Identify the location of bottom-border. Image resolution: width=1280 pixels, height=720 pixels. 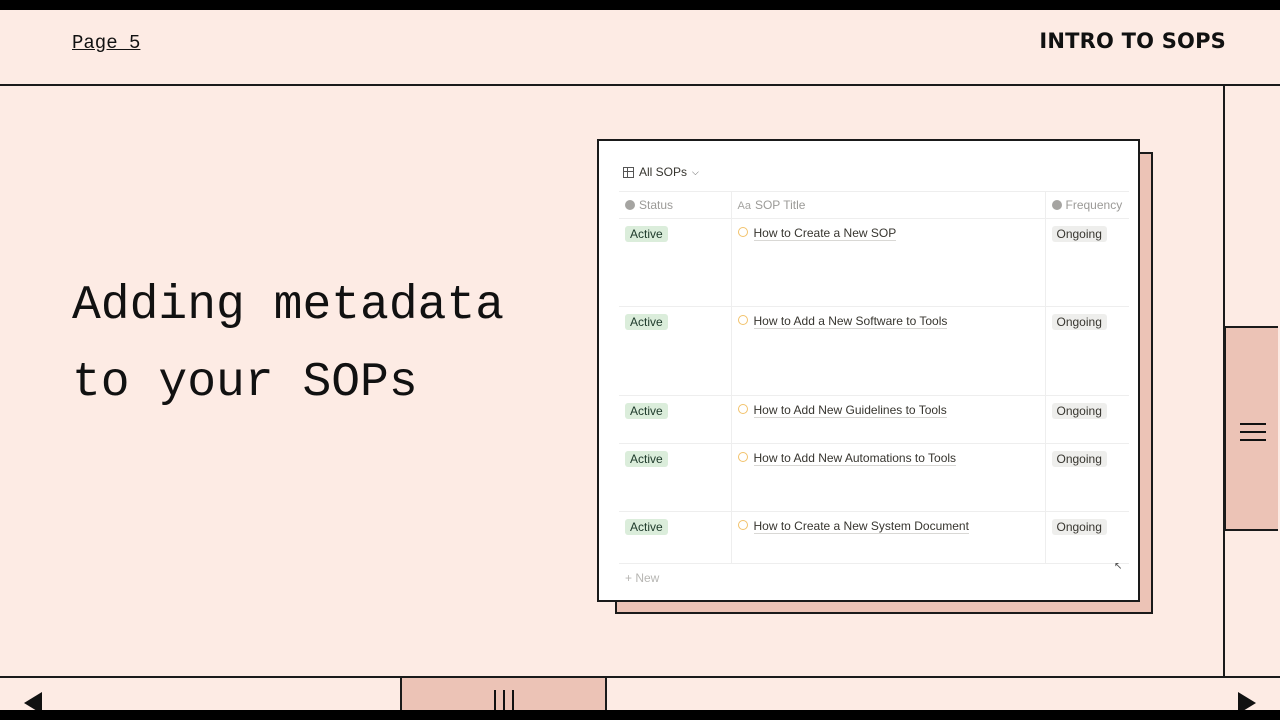
(640, 715).